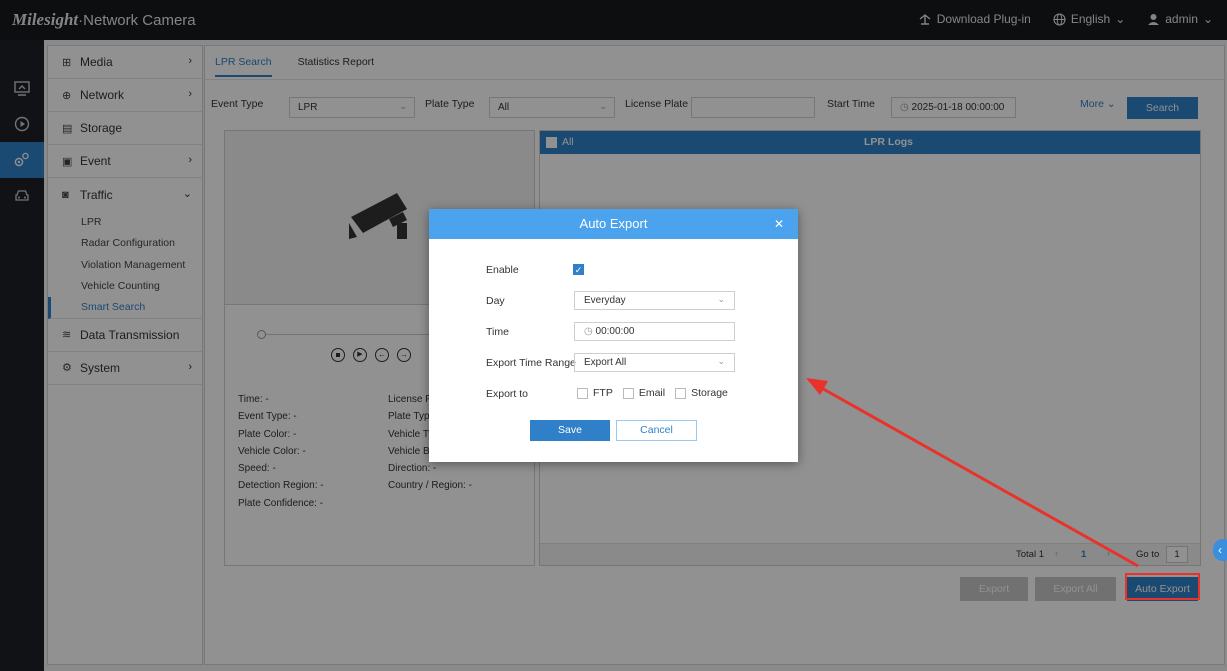 This screenshot has width=1227, height=671. Describe the element at coordinates (495, 301) in the screenshot. I see `day-label: Day` at that location.